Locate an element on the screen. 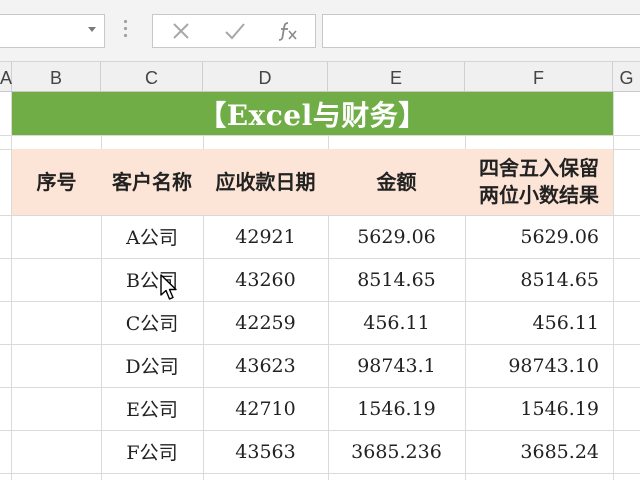 This screenshot has height=480, width=640. header-receivable-date: 应收款日期 is located at coordinates (265, 182).